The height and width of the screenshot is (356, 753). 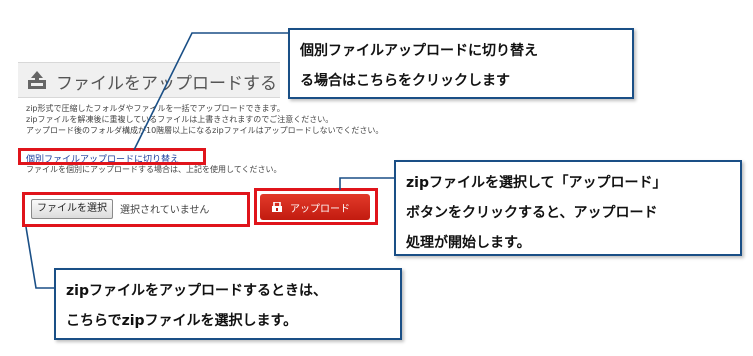 What do you see at coordinates (228, 304) in the screenshot?
I see `callout-select-file: zipファイルをアップロードするときは、 こちらでzipファイルを選択します。` at bounding box center [228, 304].